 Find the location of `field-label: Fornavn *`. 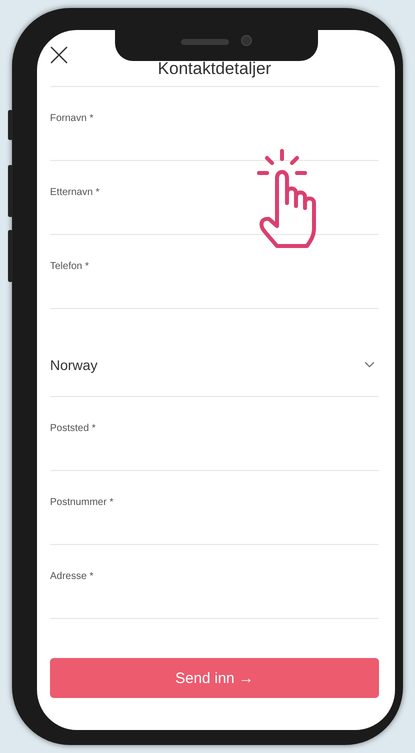

field-label: Fornavn * is located at coordinates (72, 119).